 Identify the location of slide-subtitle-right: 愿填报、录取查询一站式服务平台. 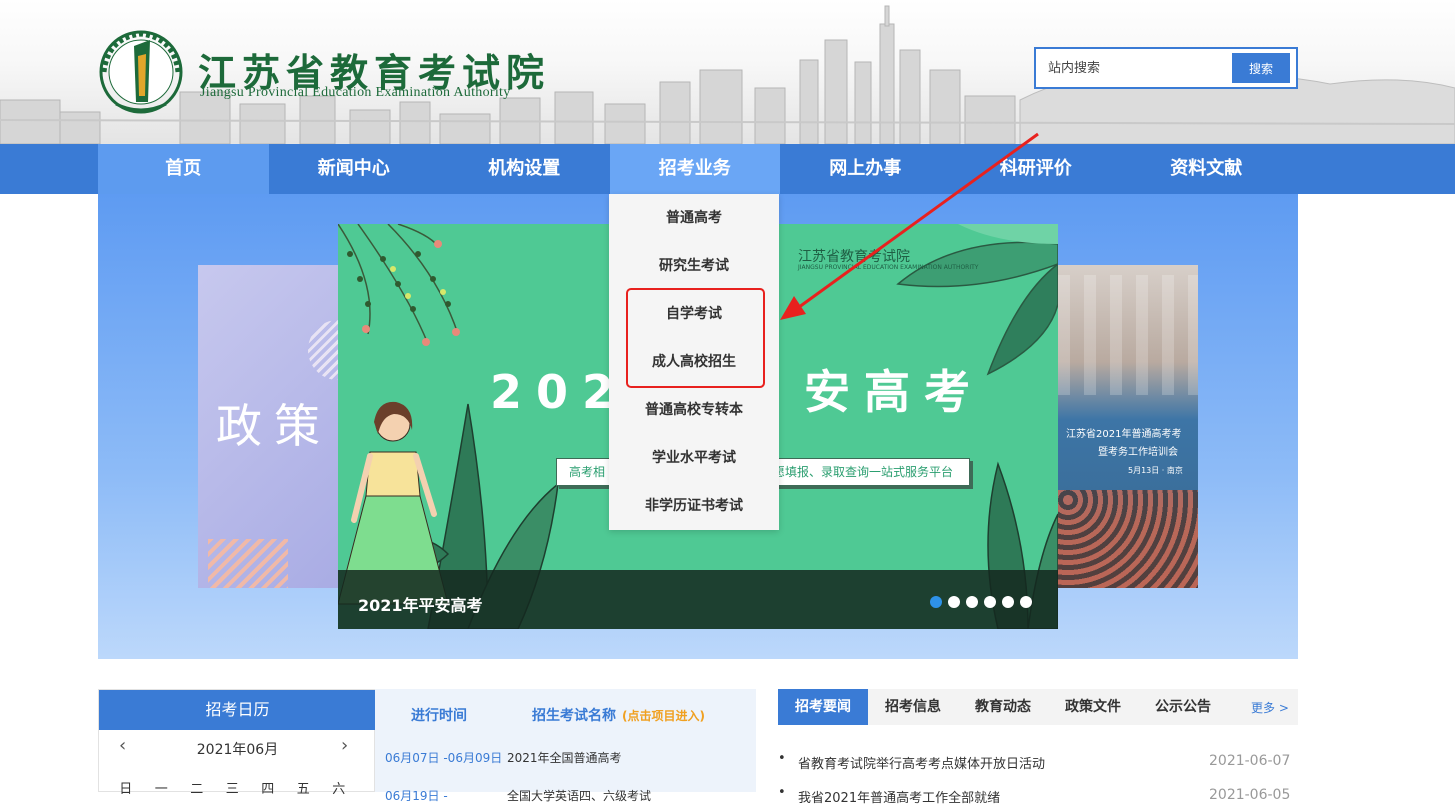
(863, 472).